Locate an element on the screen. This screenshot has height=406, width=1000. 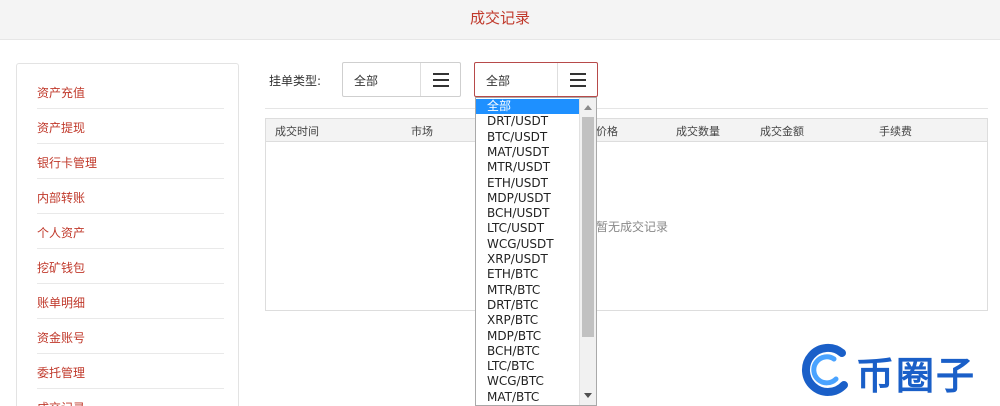
empty-state-text: 暂无成交记录 is located at coordinates (632, 227).